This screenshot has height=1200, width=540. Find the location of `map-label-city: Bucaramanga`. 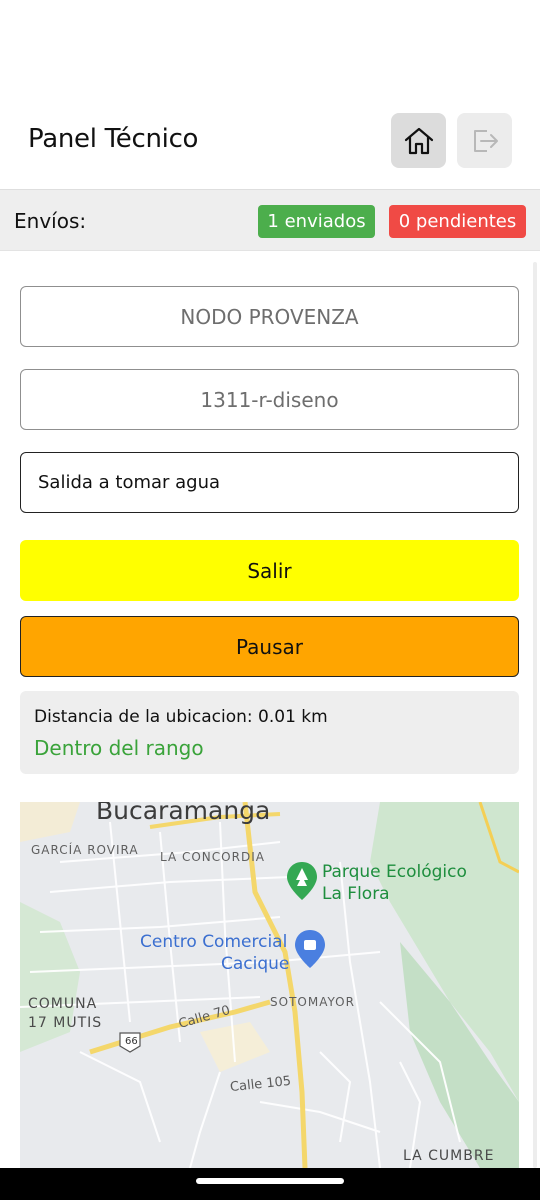

map-label-city: Bucaramanga is located at coordinates (183, 813).